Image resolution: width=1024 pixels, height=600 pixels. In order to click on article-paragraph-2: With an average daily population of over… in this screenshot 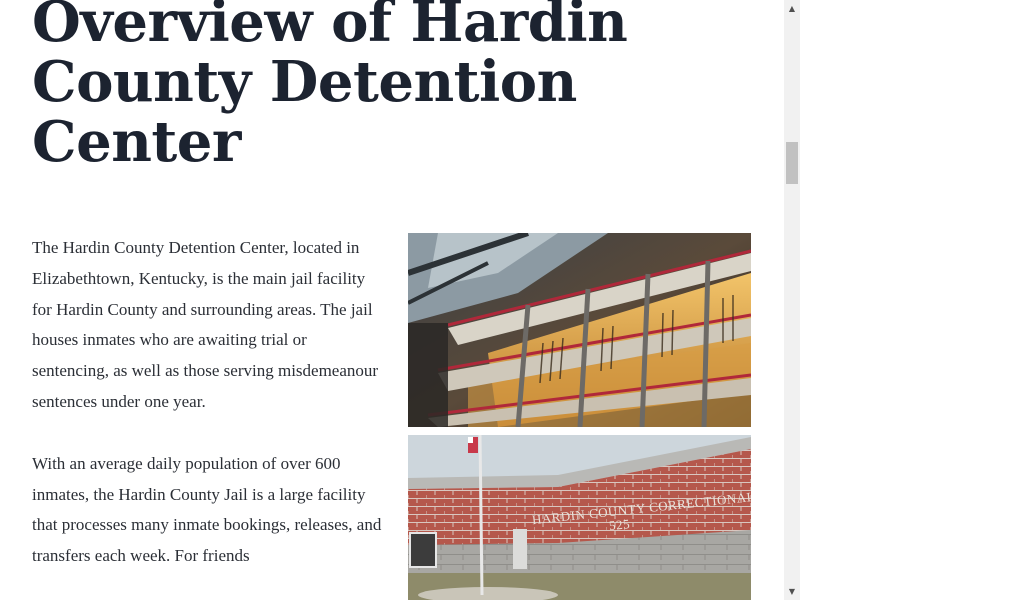, I will do `click(207, 509)`.